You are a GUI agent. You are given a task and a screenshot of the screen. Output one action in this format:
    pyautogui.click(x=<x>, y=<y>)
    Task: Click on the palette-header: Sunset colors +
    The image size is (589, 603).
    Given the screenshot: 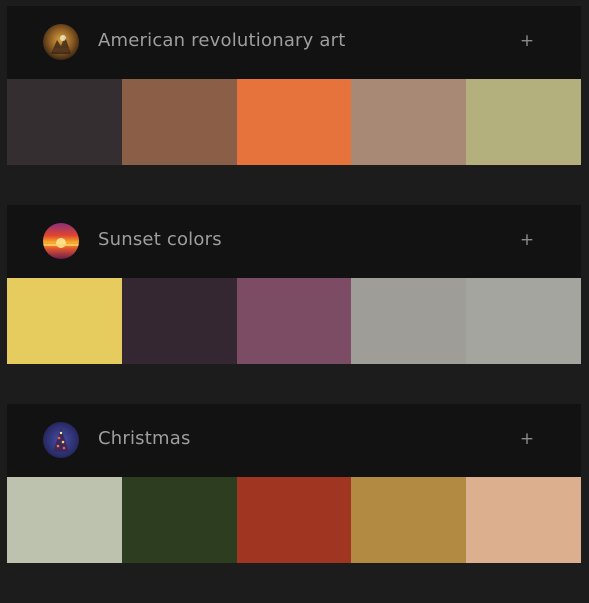 What is the action you would take?
    pyautogui.click(x=294, y=241)
    